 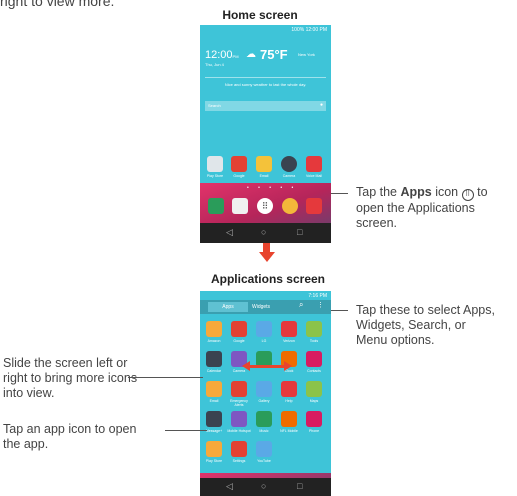 What do you see at coordinates (246, 366) in the screenshot?
I see `arrow-left-icon` at bounding box center [246, 366].